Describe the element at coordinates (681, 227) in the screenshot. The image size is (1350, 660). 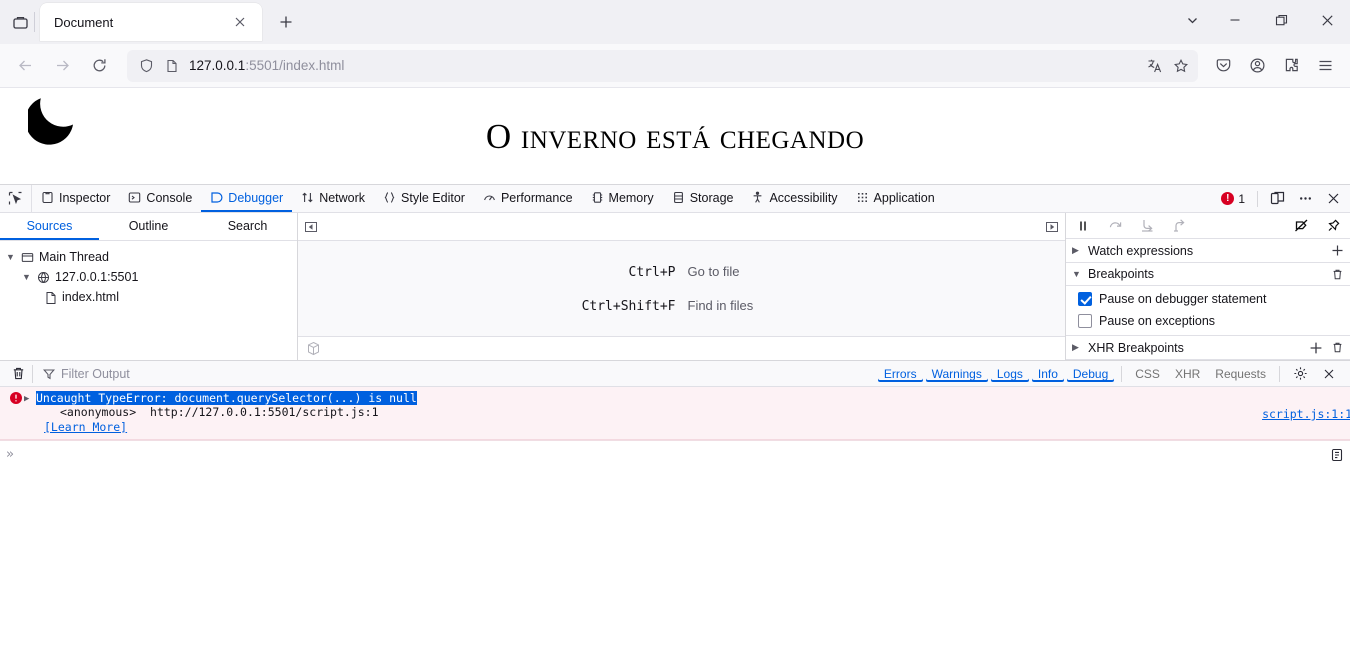
I see `editor-tabbar` at that location.